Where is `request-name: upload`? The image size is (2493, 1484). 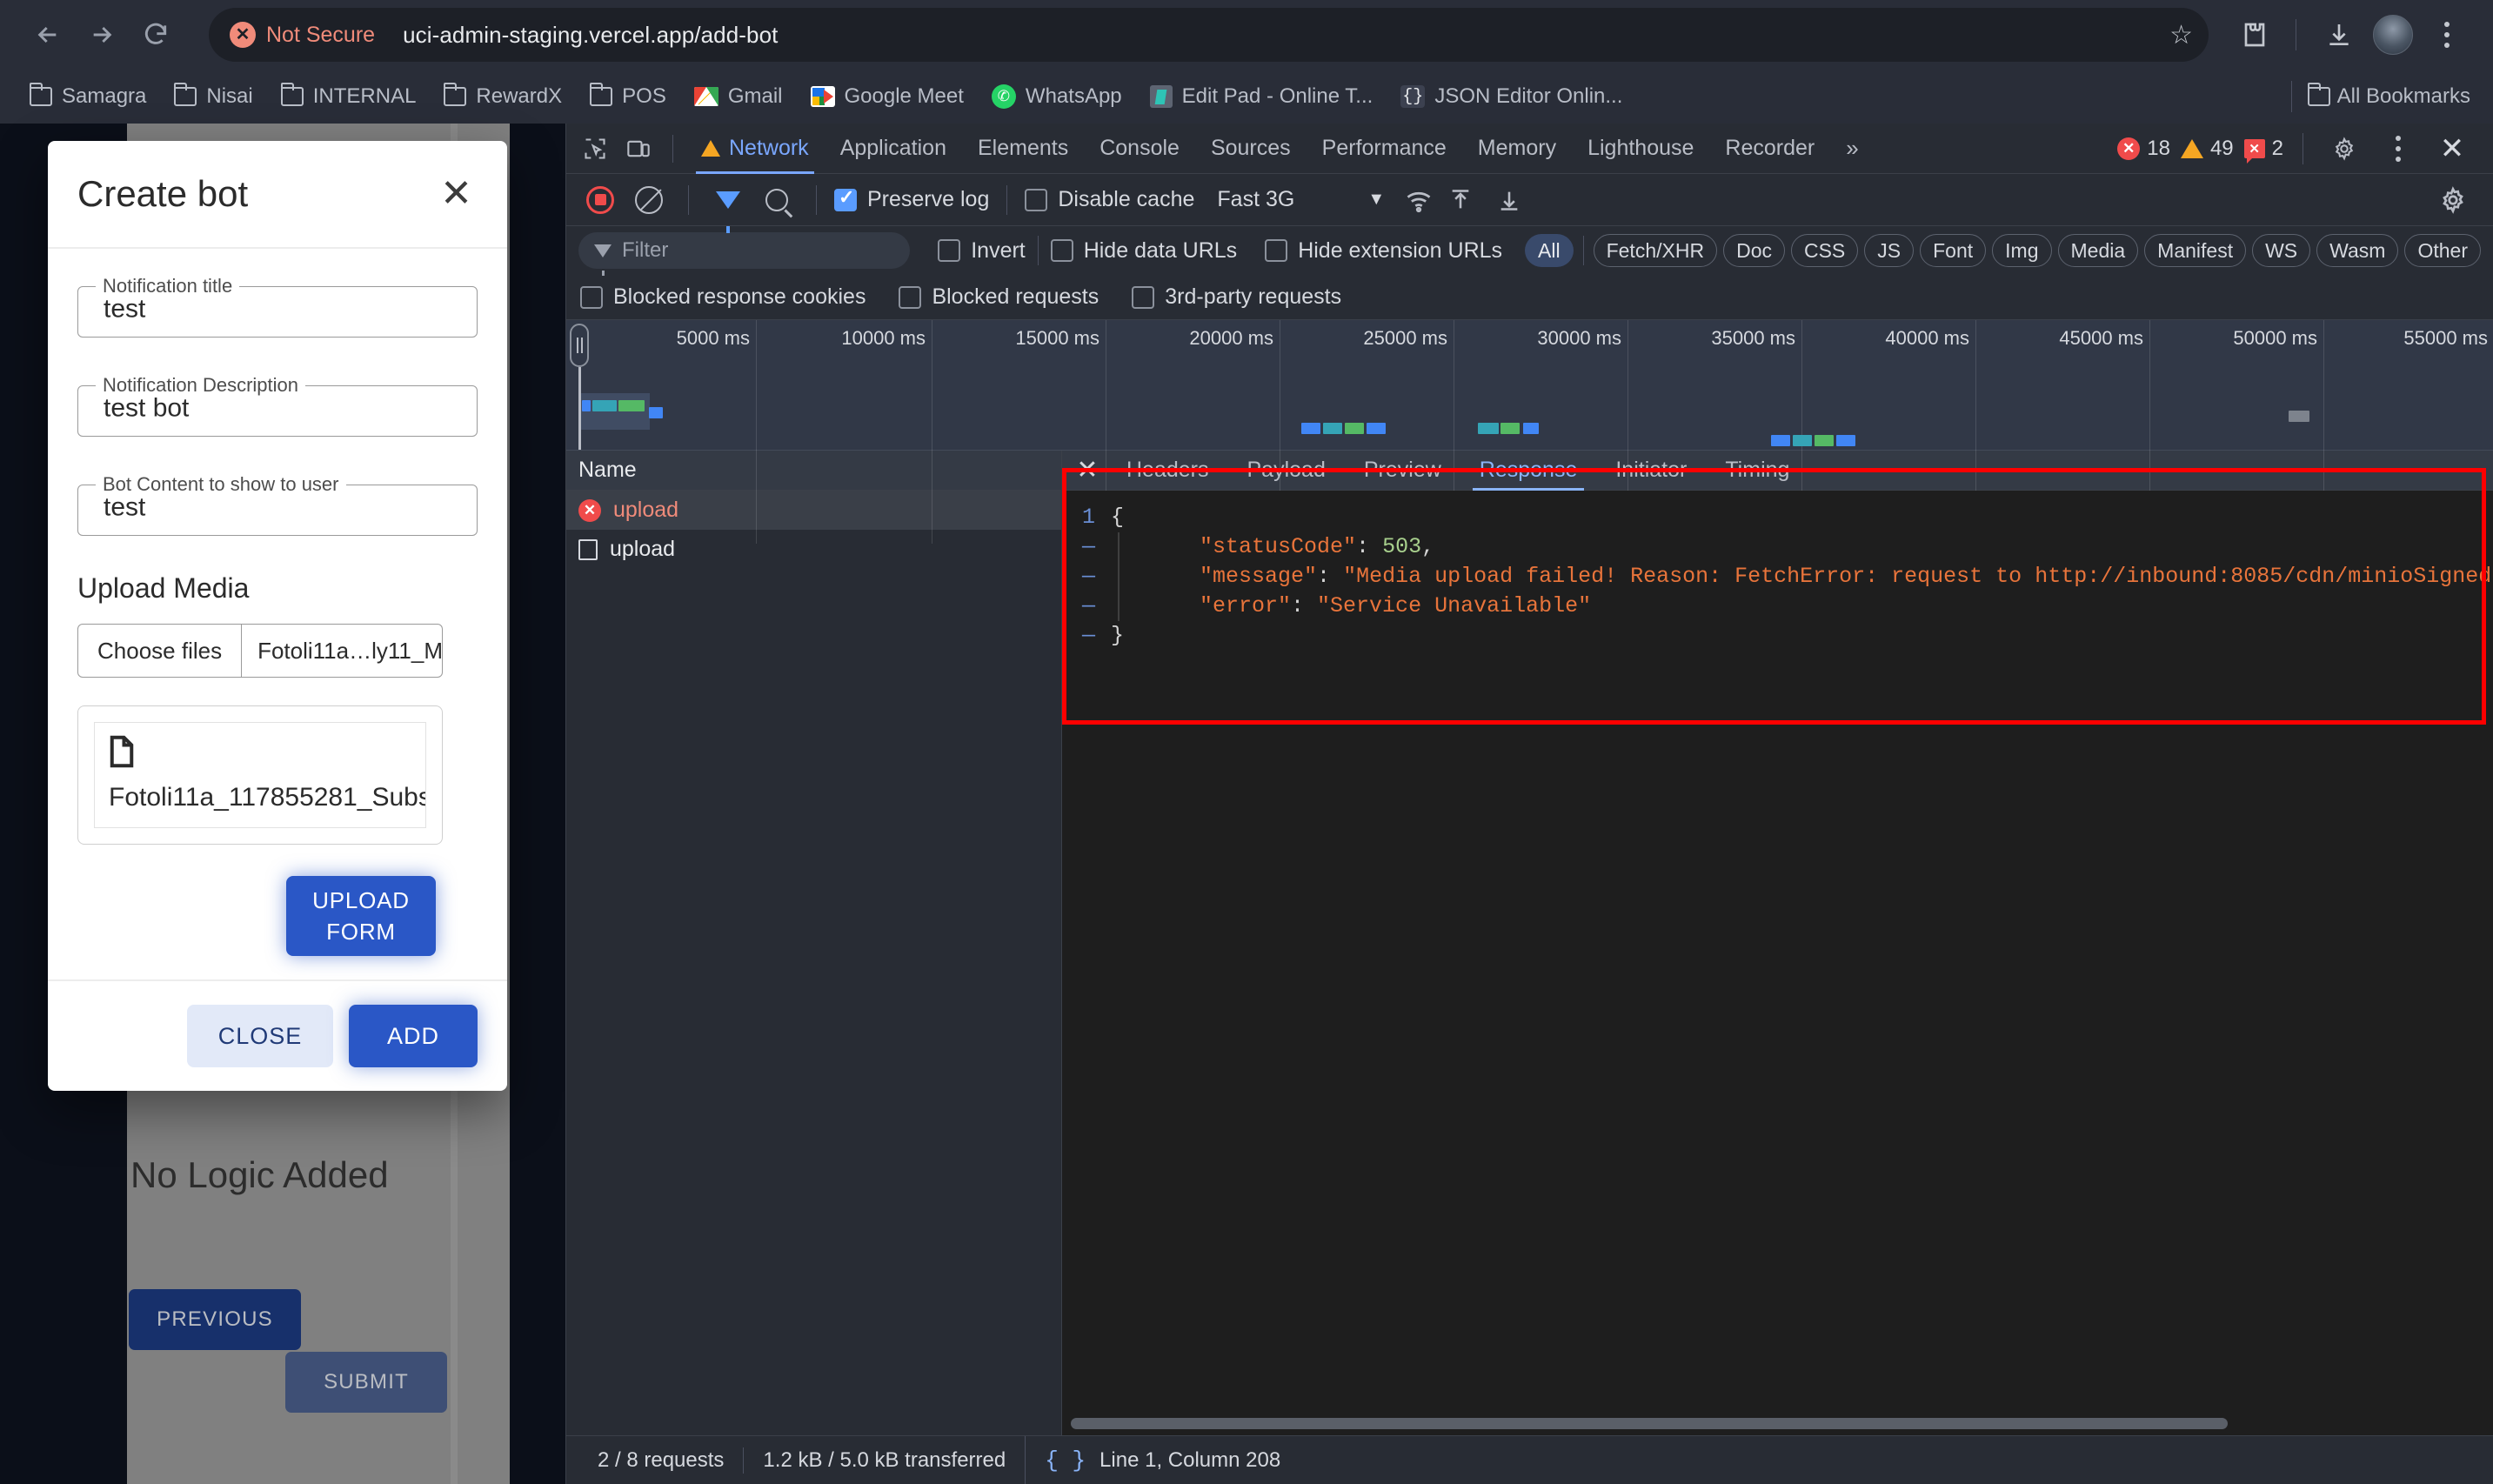 request-name: upload is located at coordinates (643, 549).